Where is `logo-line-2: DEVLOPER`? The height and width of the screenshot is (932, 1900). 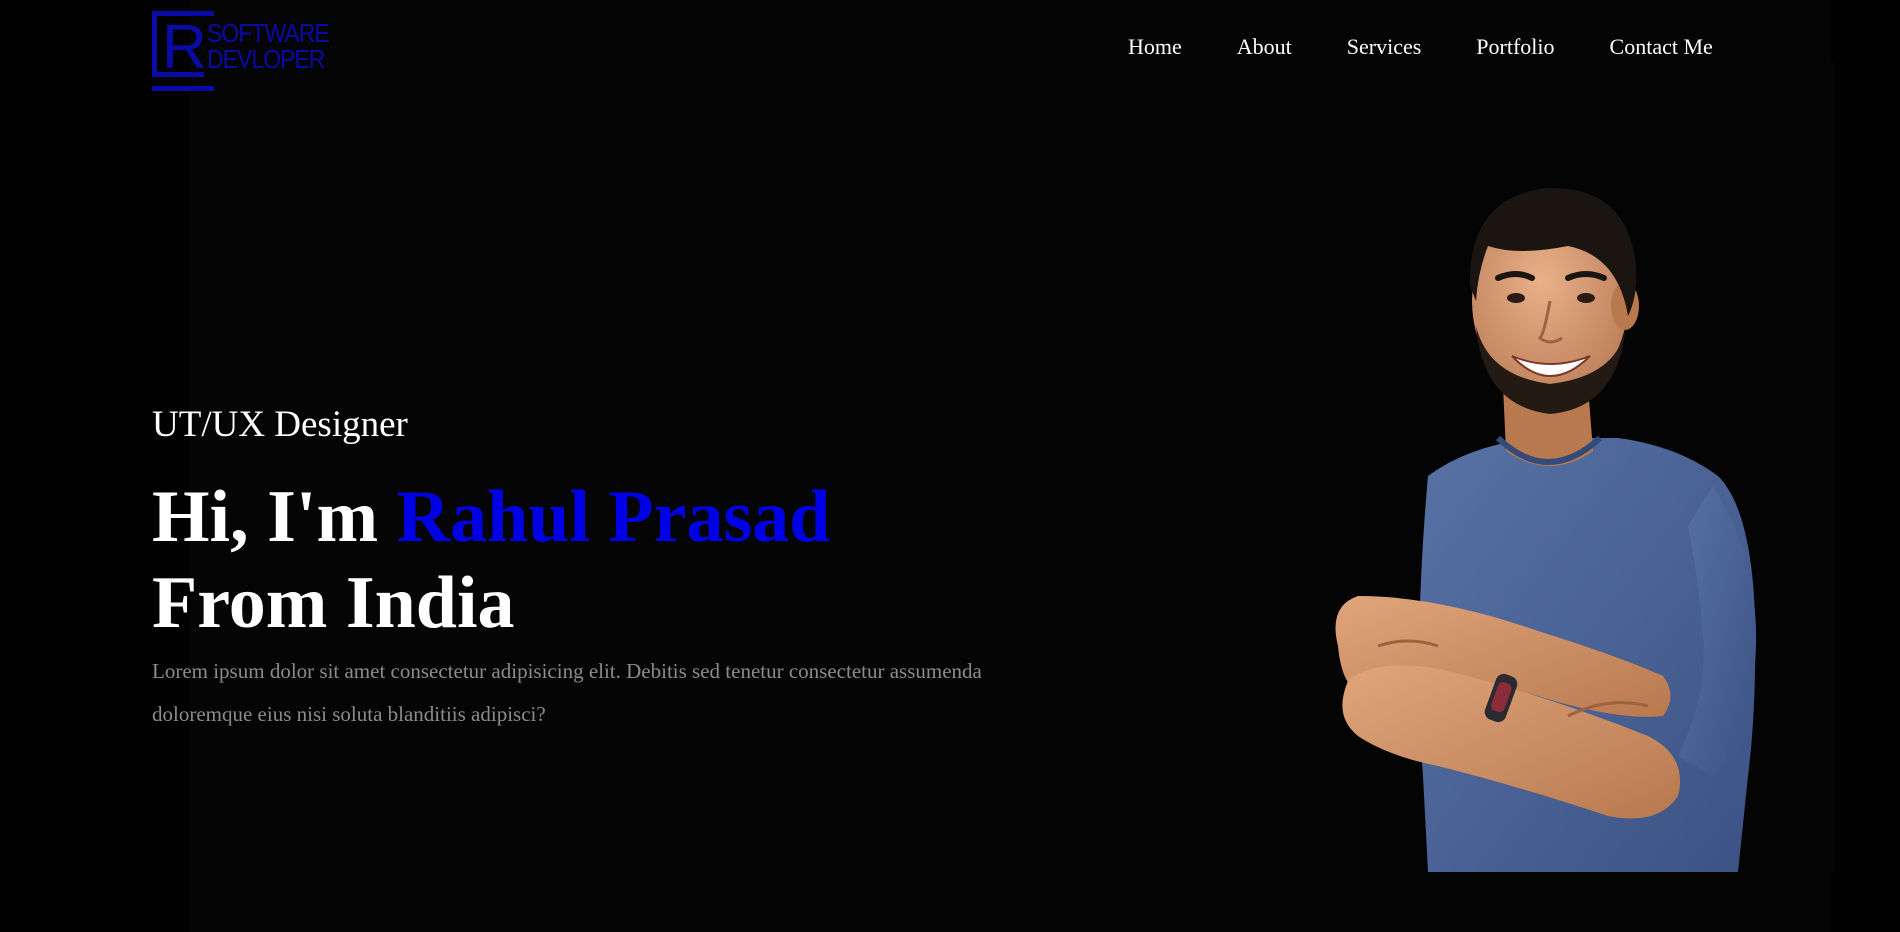
logo-line-2: DEVLOPER is located at coordinates (266, 59).